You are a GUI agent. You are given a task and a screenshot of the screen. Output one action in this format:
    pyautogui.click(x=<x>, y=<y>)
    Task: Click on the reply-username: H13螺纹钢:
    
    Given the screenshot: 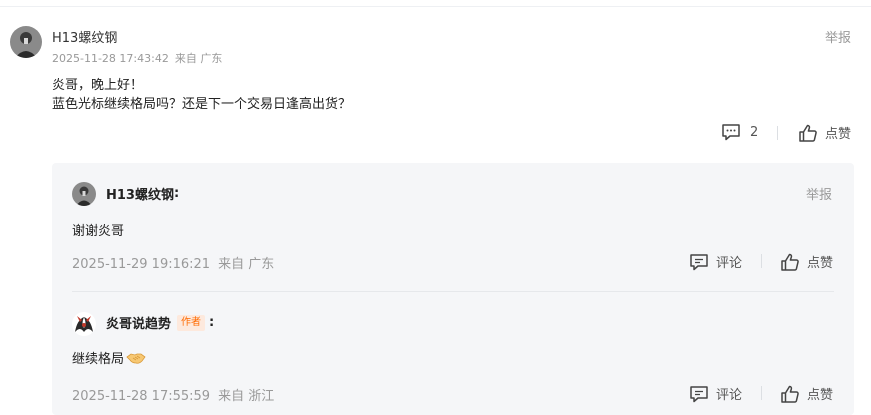 What is the action you would take?
    pyautogui.click(x=142, y=193)
    